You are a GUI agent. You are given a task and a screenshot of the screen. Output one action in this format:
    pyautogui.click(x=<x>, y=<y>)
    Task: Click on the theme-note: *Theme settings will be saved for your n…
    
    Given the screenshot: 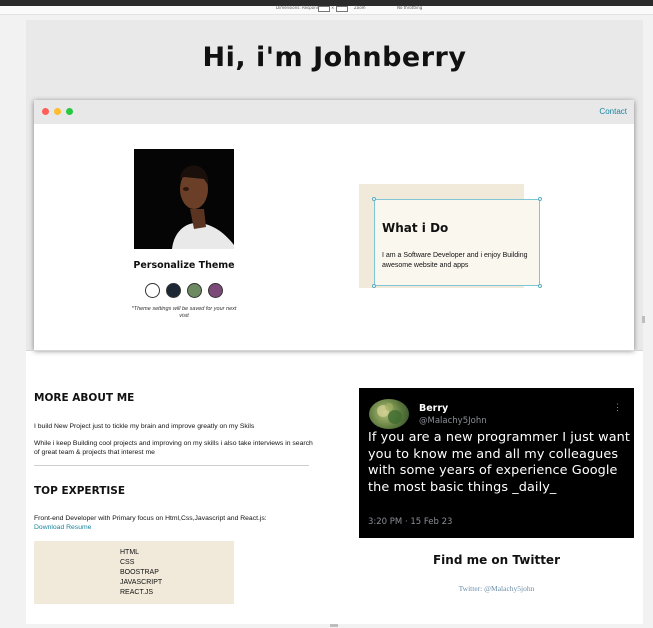 What is the action you would take?
    pyautogui.click(x=184, y=312)
    